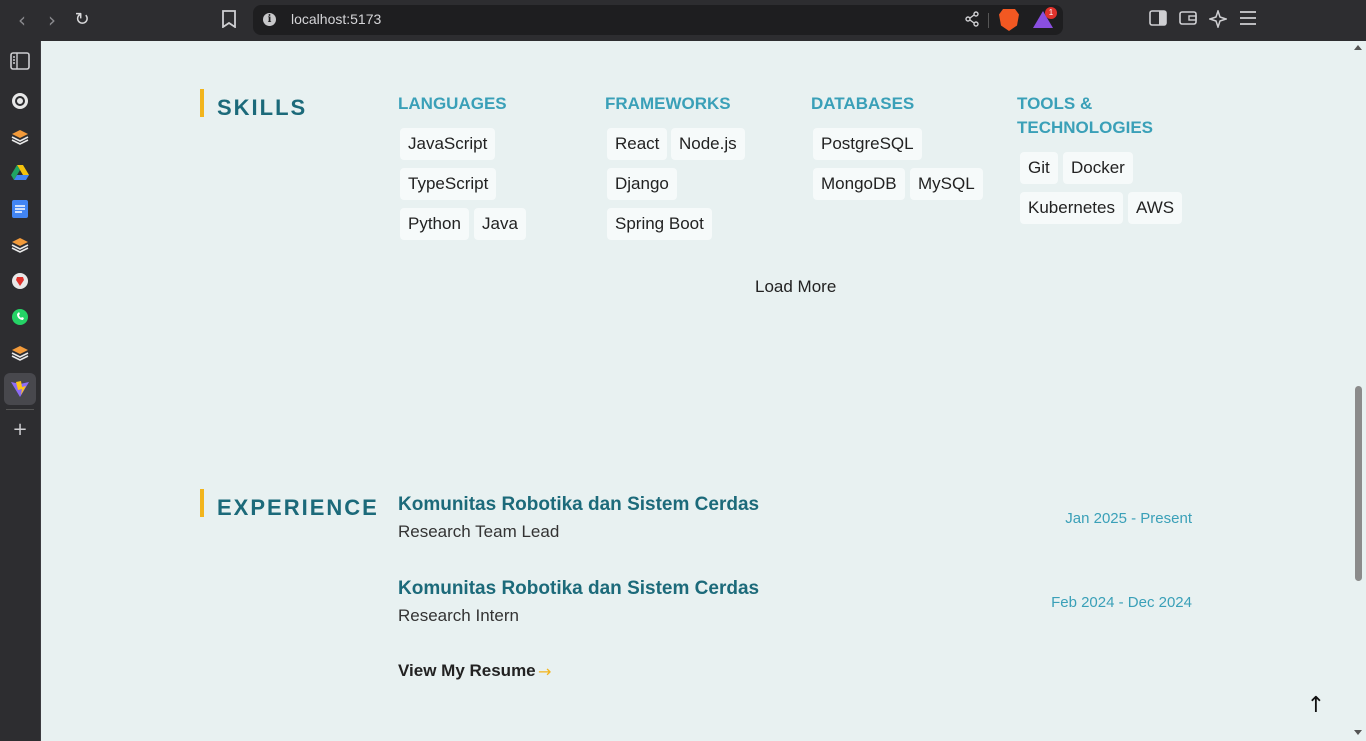 This screenshot has width=1366, height=741. I want to click on page-scrollbar, so click(1358, 391).